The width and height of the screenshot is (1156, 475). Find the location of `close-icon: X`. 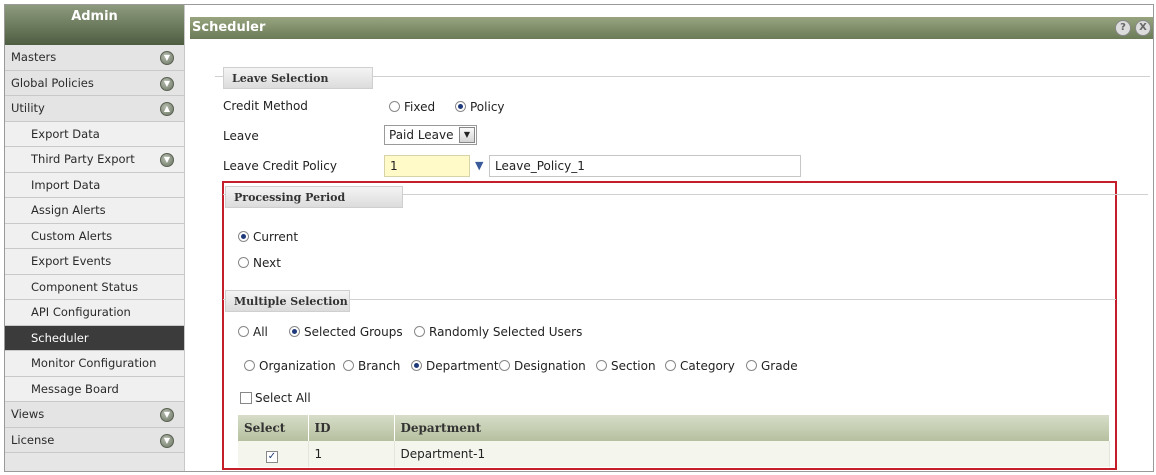

close-icon: X is located at coordinates (1143, 28).